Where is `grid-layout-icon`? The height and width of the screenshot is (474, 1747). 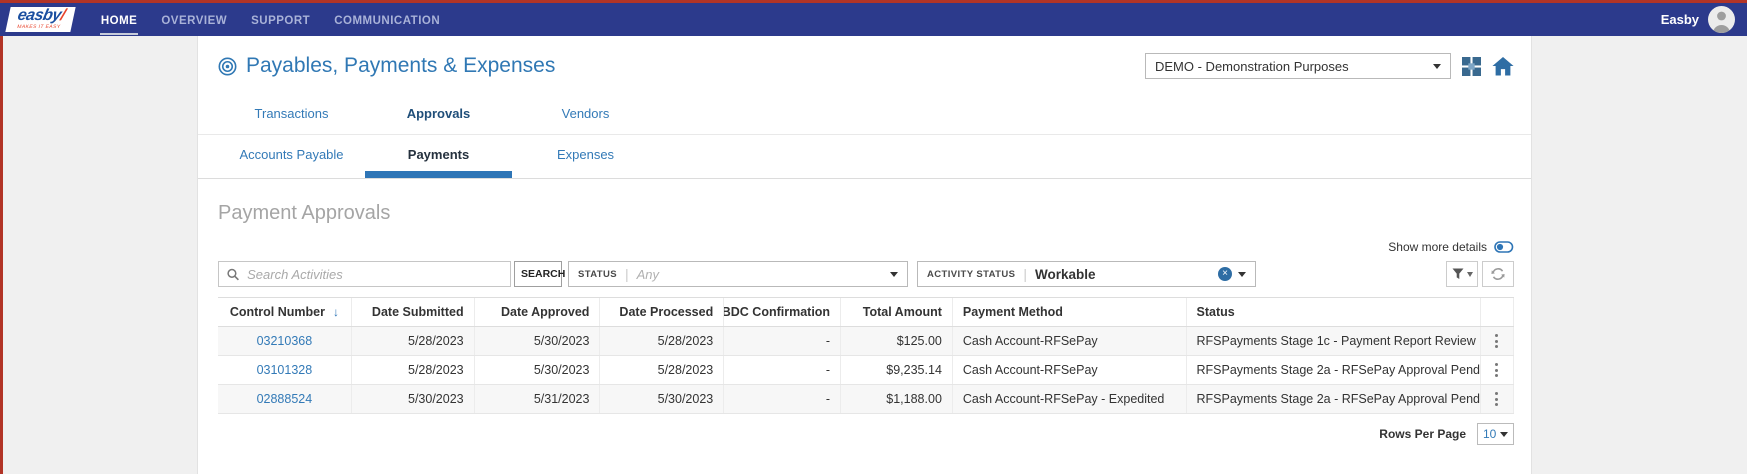
grid-layout-icon is located at coordinates (1471, 66).